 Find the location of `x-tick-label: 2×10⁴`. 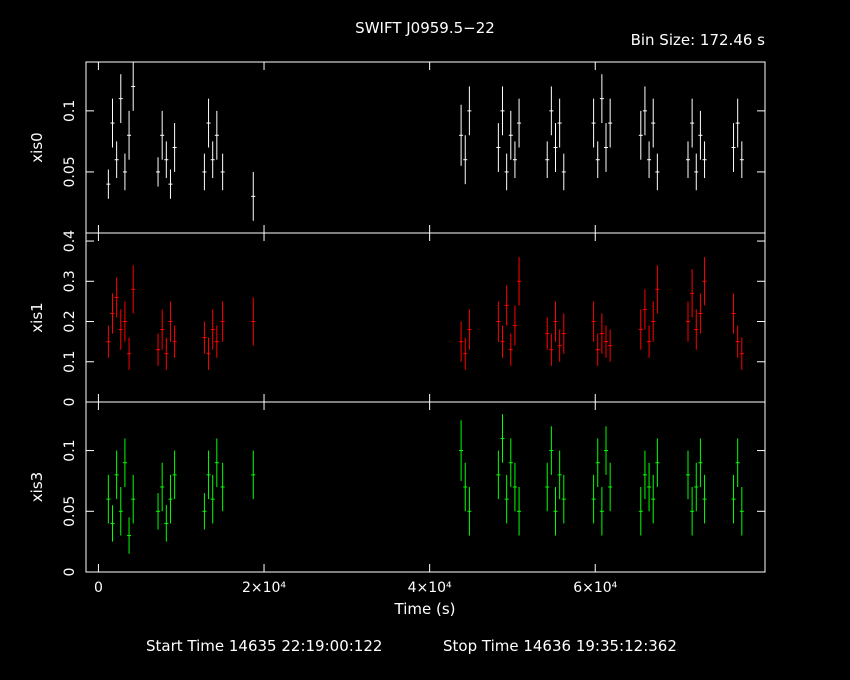

x-tick-label: 2×10⁴ is located at coordinates (264, 588).